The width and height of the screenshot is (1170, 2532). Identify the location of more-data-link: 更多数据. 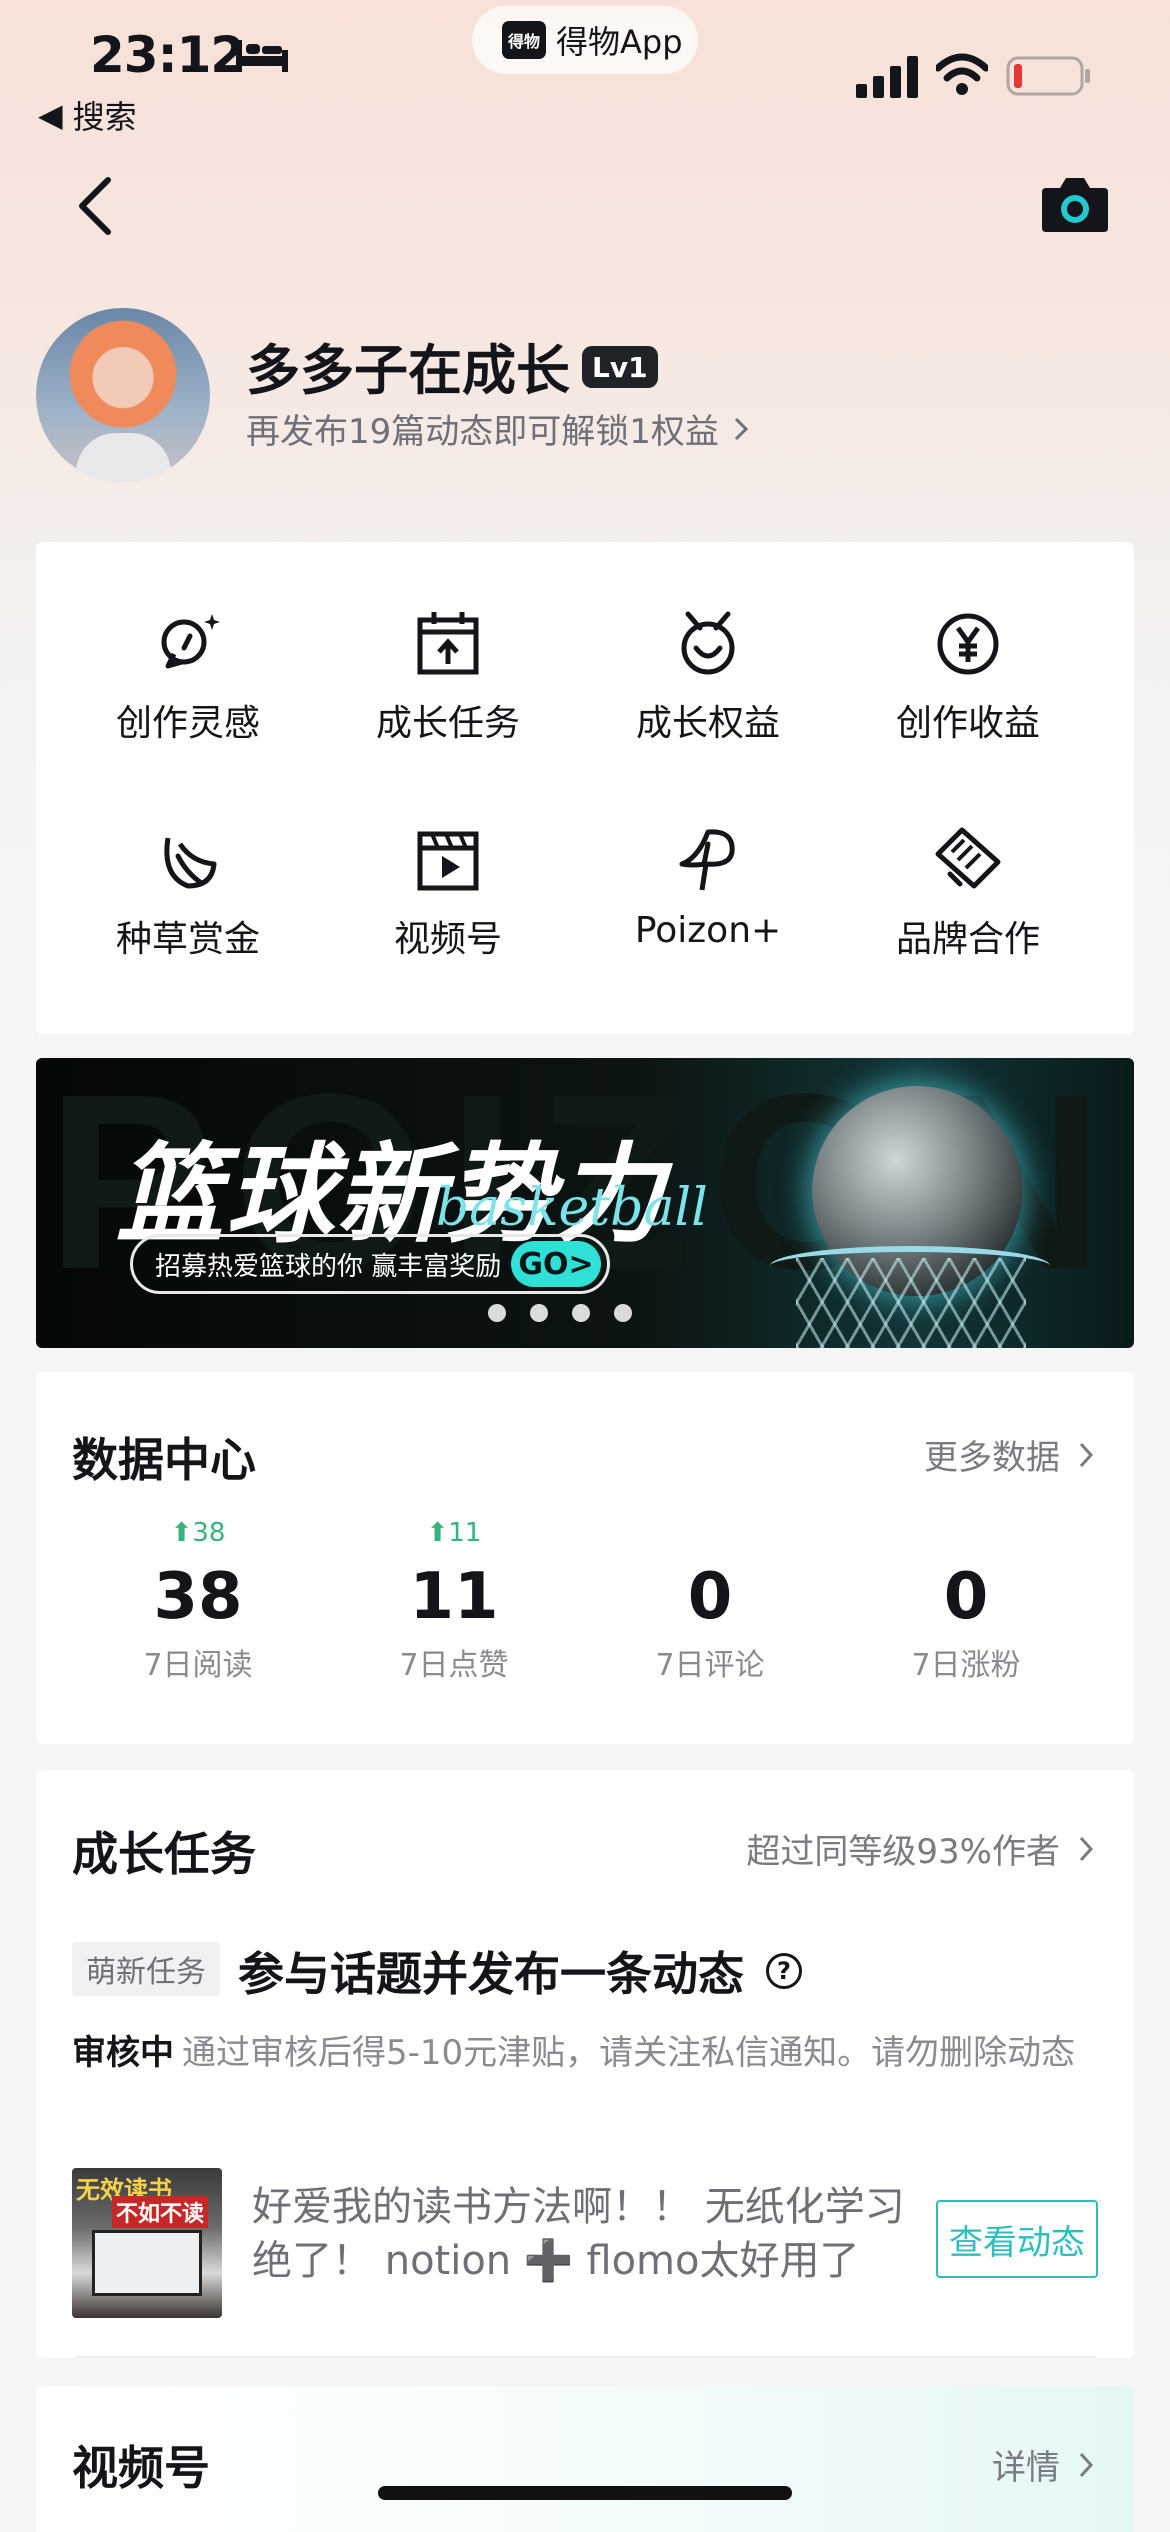
(1009, 1454).